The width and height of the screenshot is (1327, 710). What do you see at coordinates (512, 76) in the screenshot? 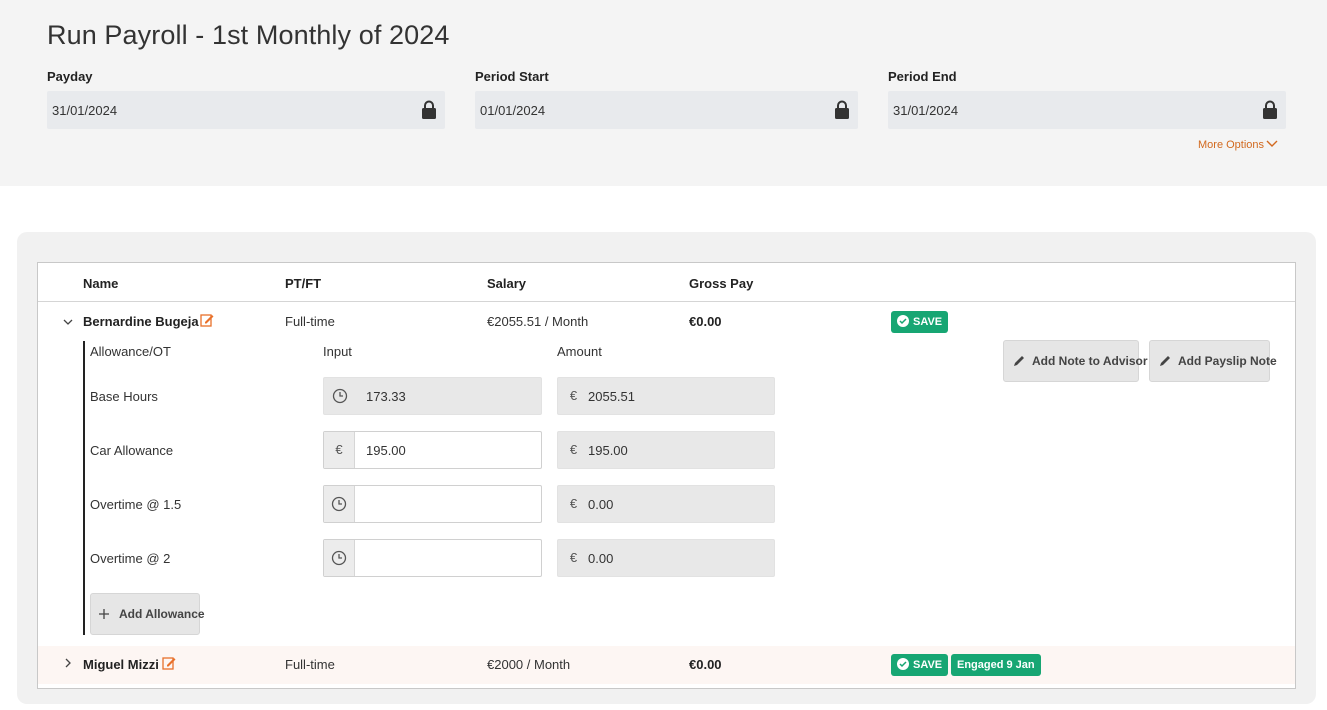
I see `period-start-label: Period Start` at bounding box center [512, 76].